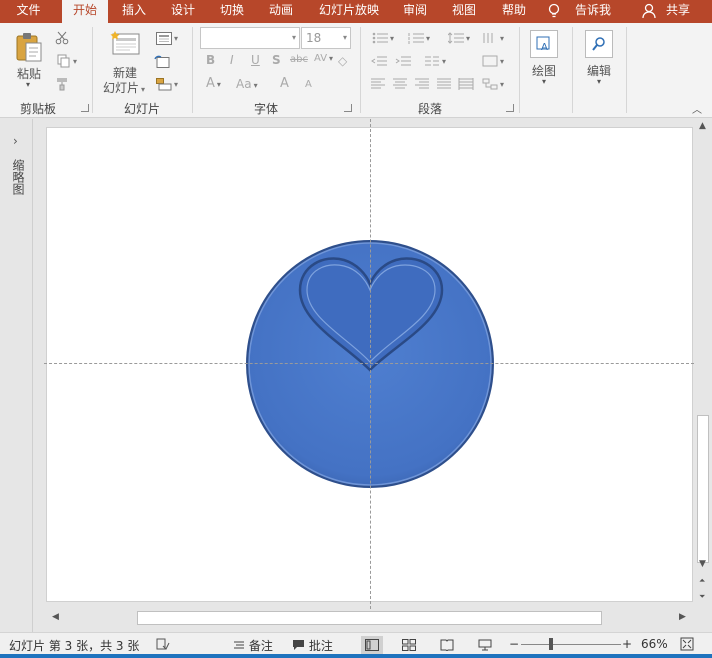 The image size is (712, 658). I want to click on zoom-level: 66%, so click(654, 644).